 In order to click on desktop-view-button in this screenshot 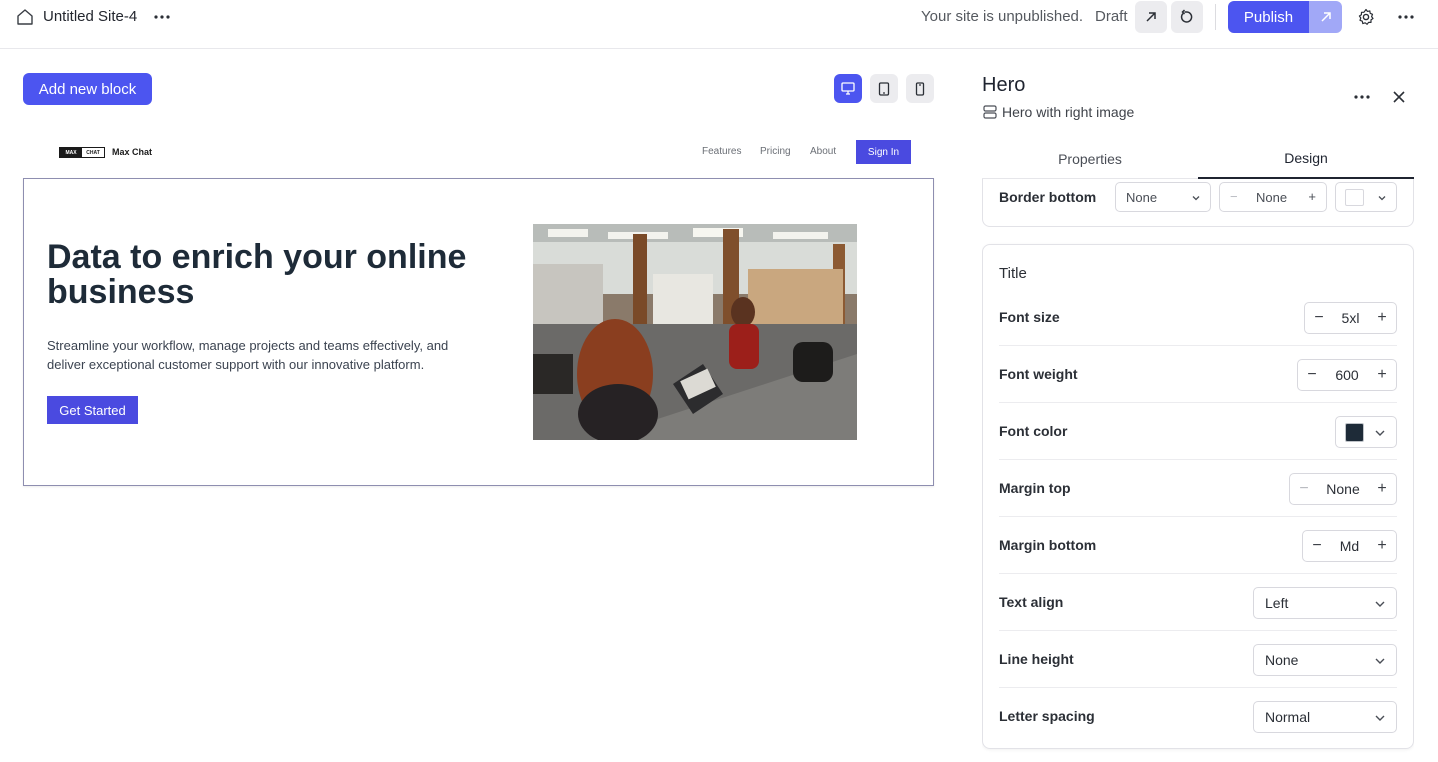, I will do `click(848, 88)`.